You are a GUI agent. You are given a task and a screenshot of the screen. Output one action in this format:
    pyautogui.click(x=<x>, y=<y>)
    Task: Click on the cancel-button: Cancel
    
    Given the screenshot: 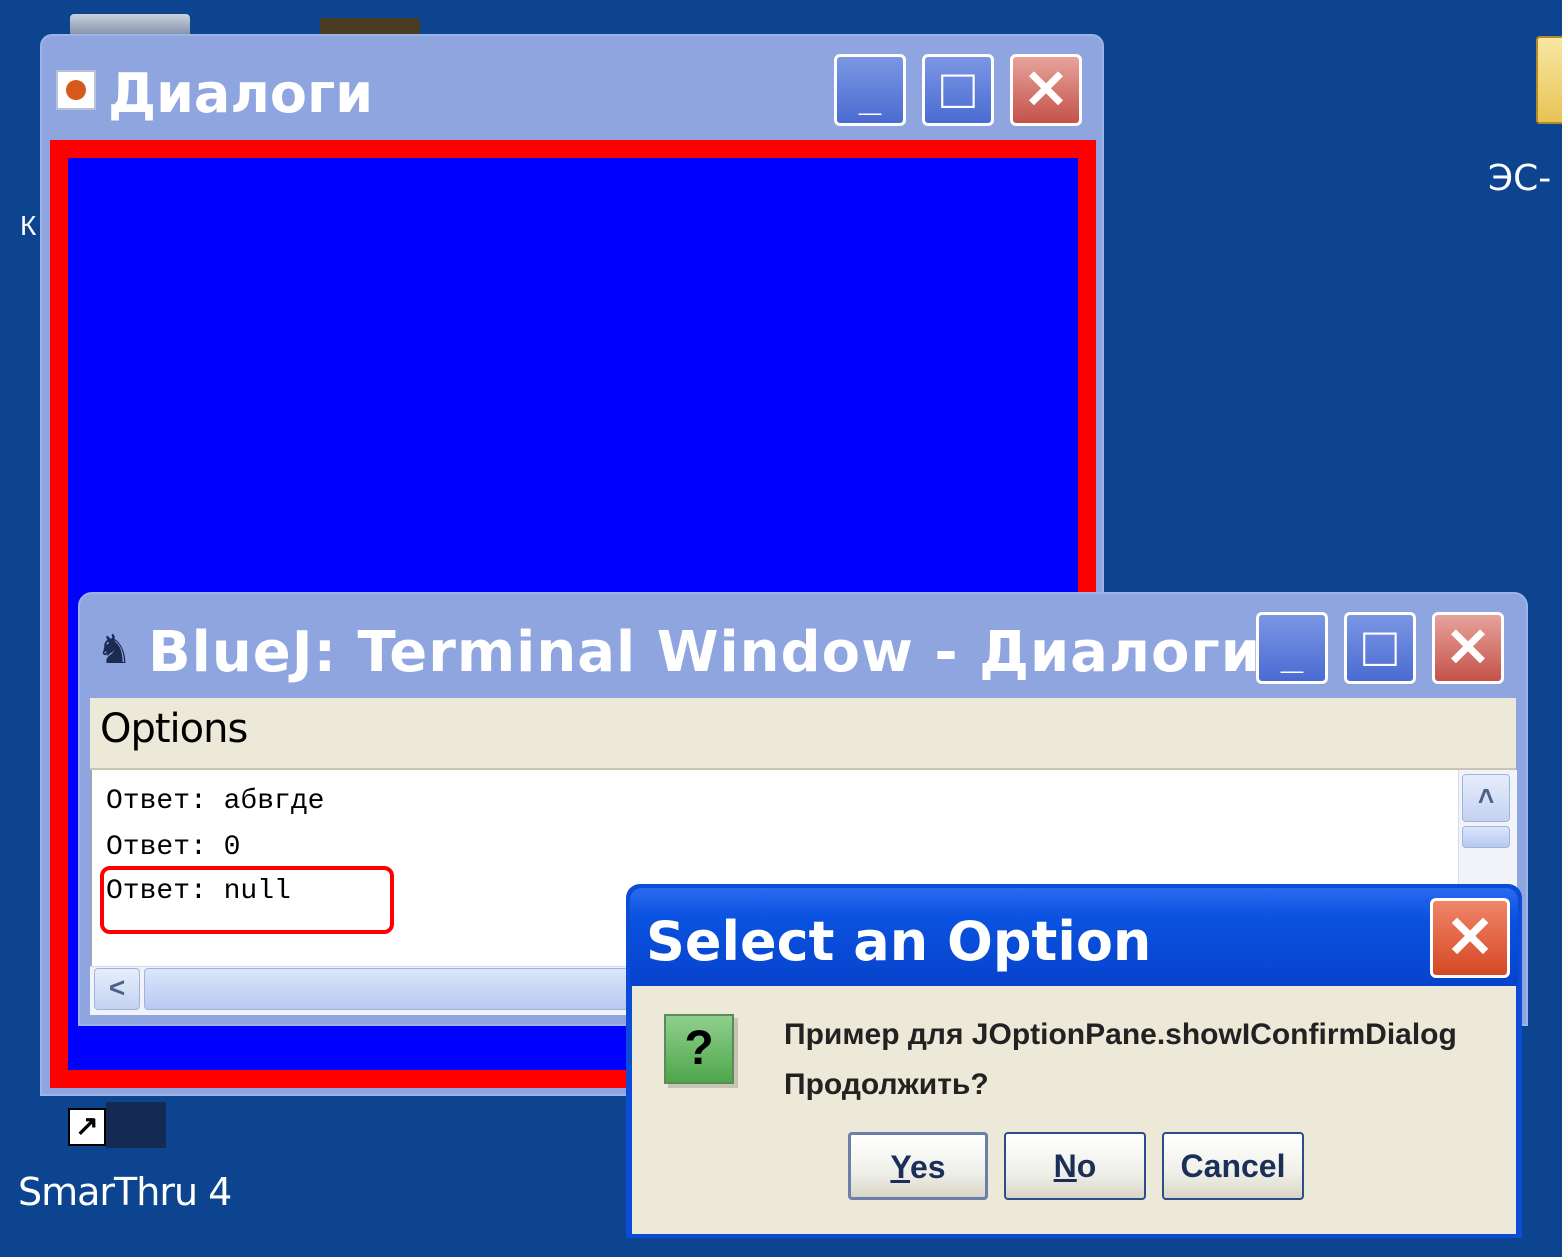 What is the action you would take?
    pyautogui.click(x=1233, y=1166)
    